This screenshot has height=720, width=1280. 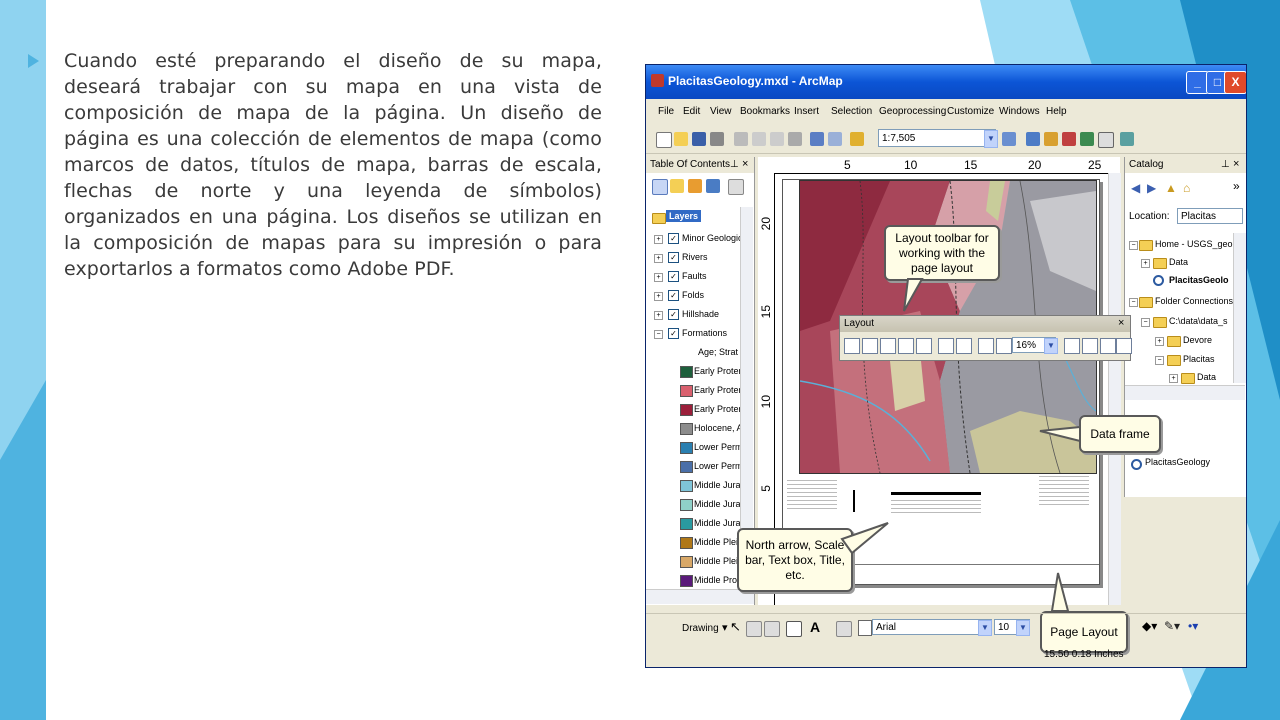 What do you see at coordinates (700, 628) in the screenshot?
I see `drawing-menu: Drawing` at bounding box center [700, 628].